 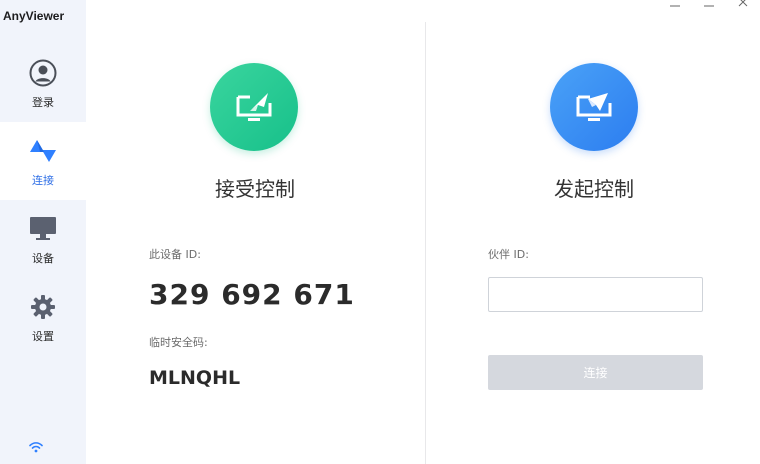 I want to click on sidebar-item-settings: 设置, so click(x=43, y=317).